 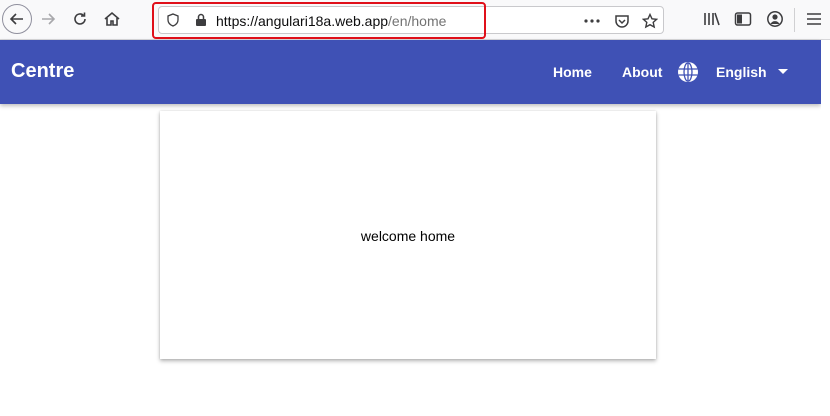 I want to click on forward-button, so click(x=48, y=19).